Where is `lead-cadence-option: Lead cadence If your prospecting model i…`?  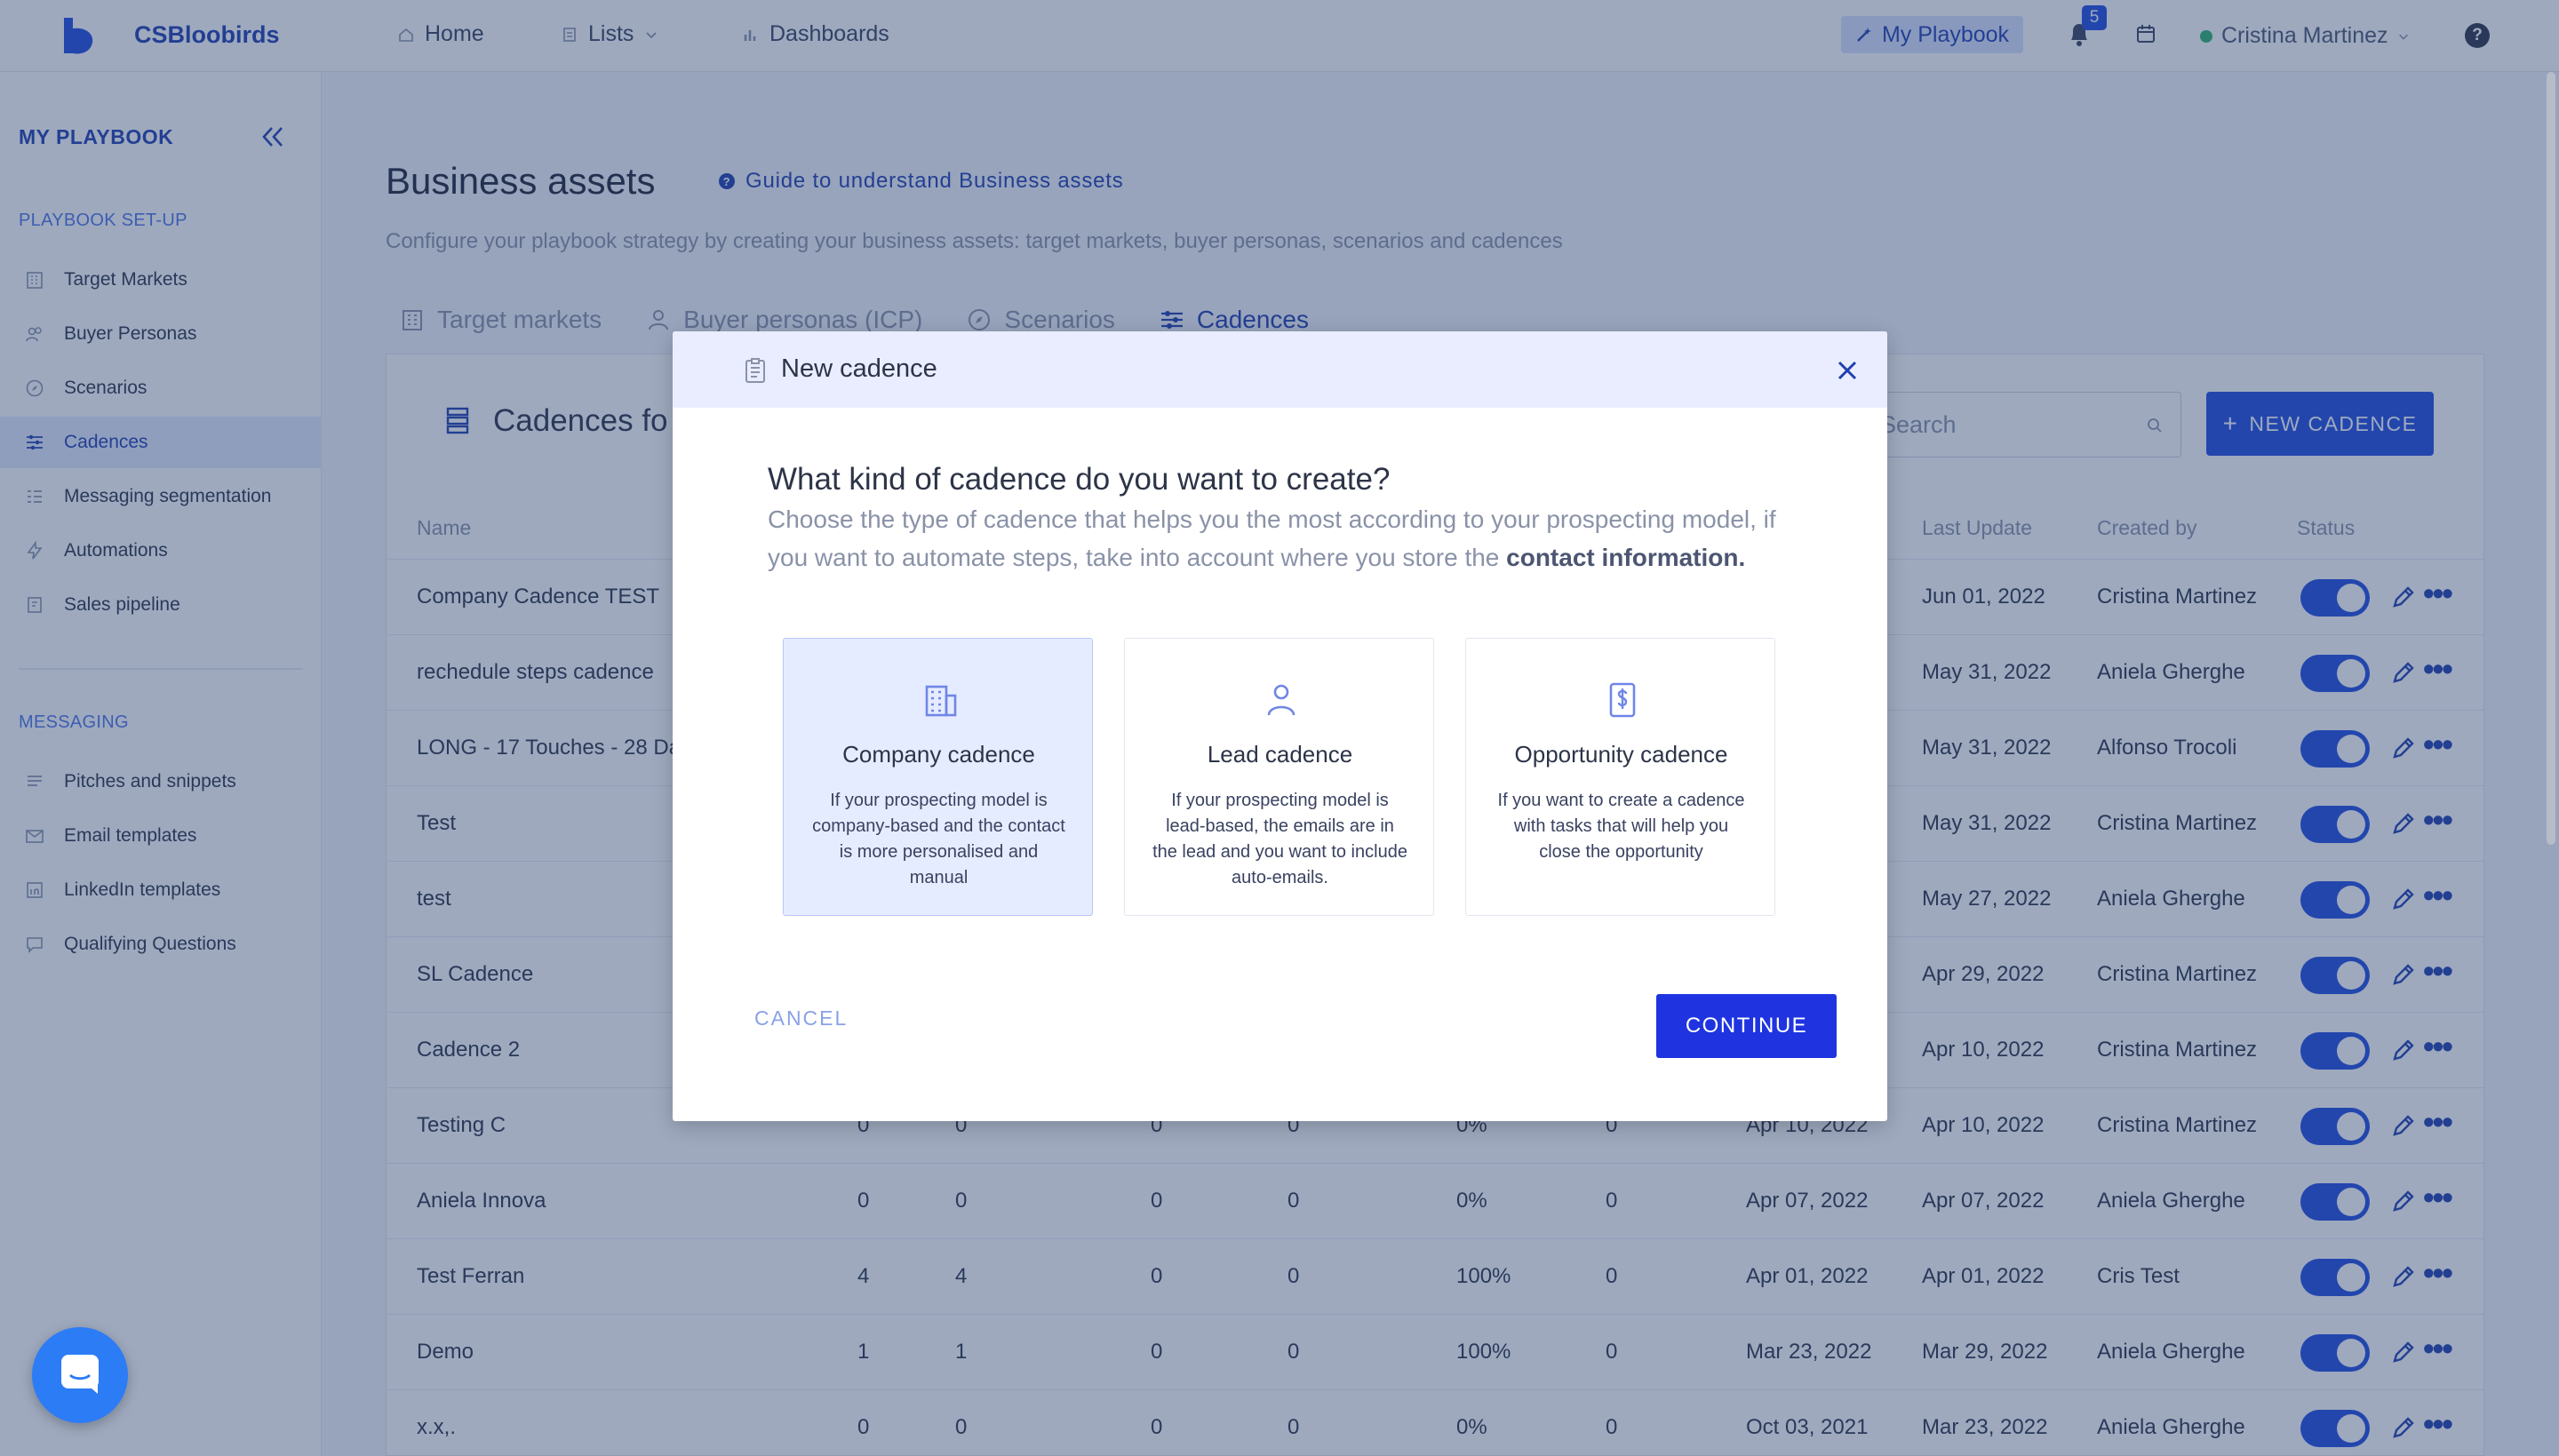 lead-cadence-option: Lead cadence If your prospecting model i… is located at coordinates (1279, 777).